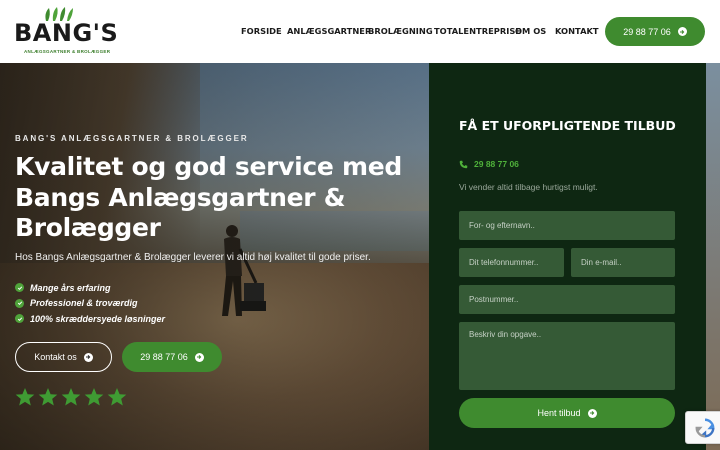  I want to click on logo: BANG'S ANLÆGSGARTNER & BROLÆGGER, so click(66, 32).